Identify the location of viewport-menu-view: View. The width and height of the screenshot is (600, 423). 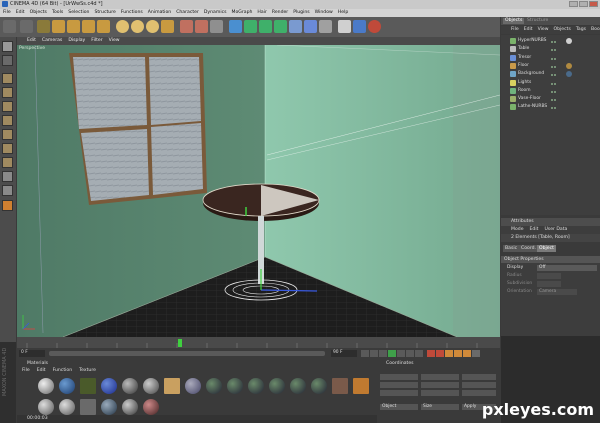
(114, 41).